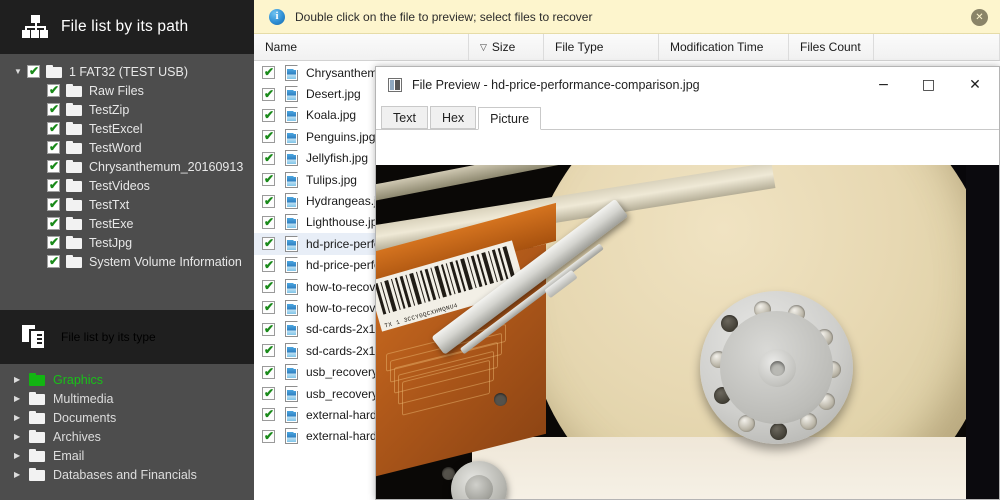 The image size is (1000, 500). Describe the element at coordinates (127, 398) in the screenshot. I see `type-item-multimedia: ▶ Multimedia` at that location.